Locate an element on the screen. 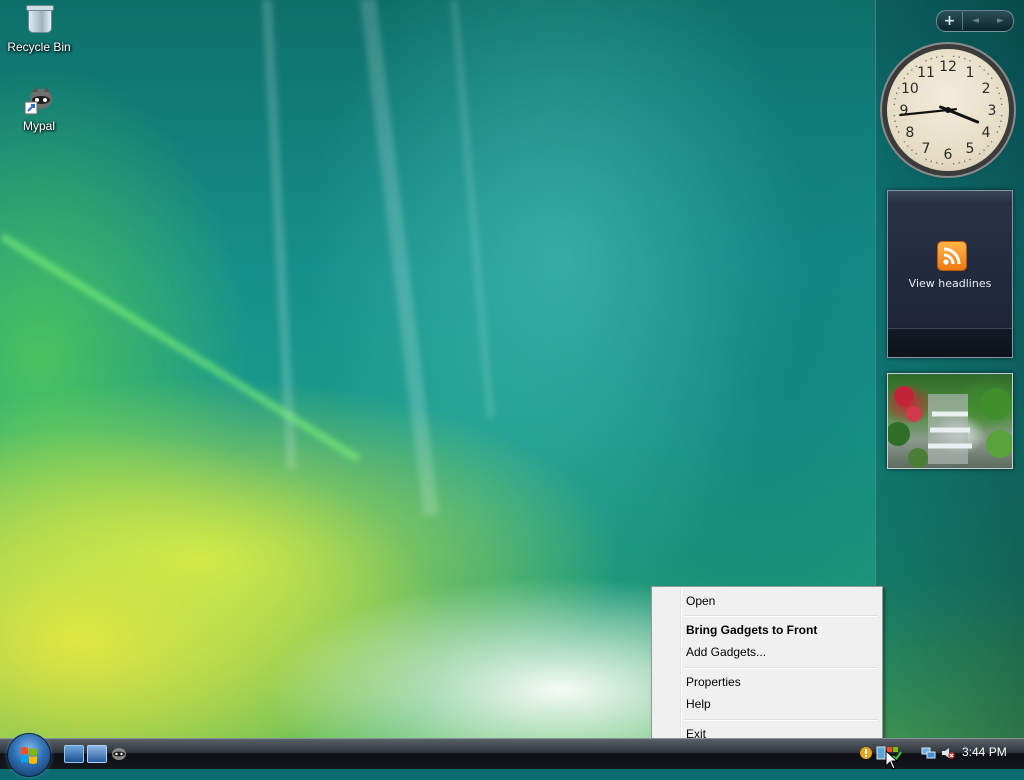  clock-numeral: 1 is located at coordinates (970, 73).